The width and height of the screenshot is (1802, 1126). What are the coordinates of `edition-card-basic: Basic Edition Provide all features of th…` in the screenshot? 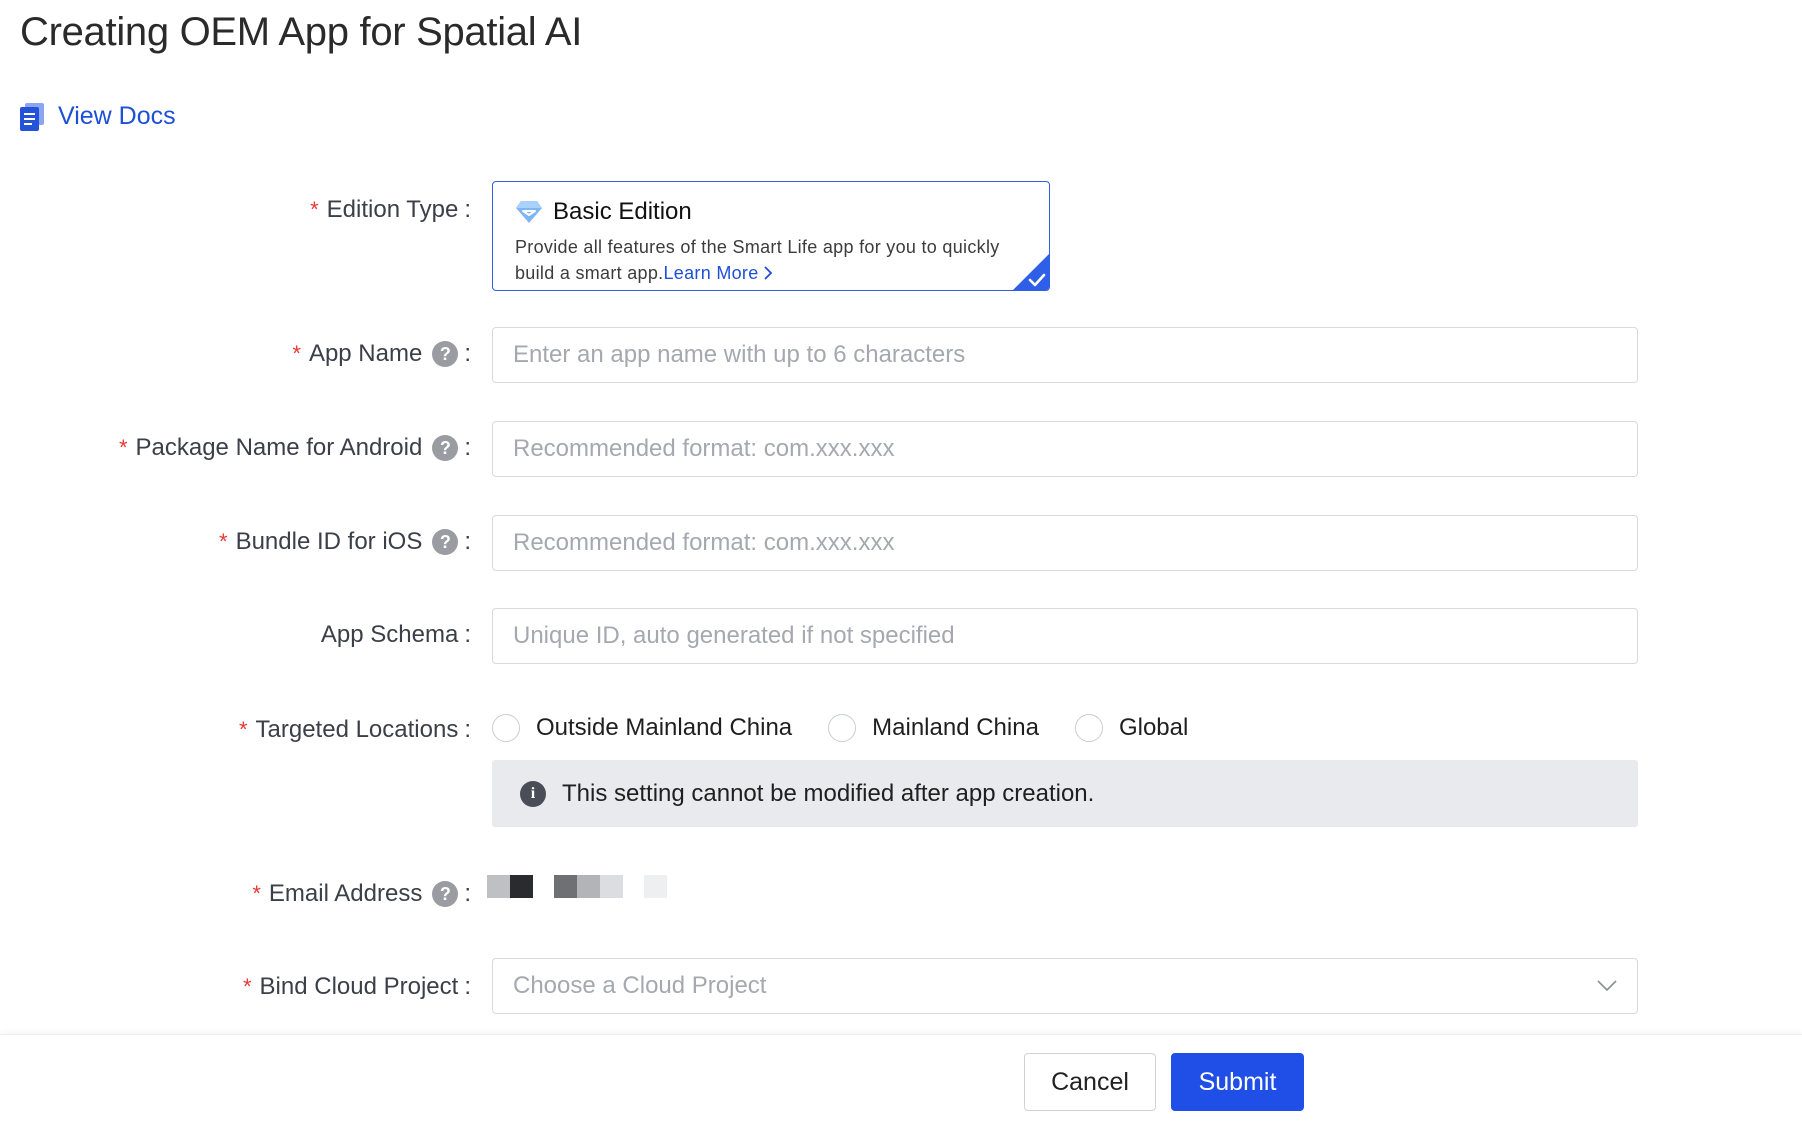 It's located at (771, 236).